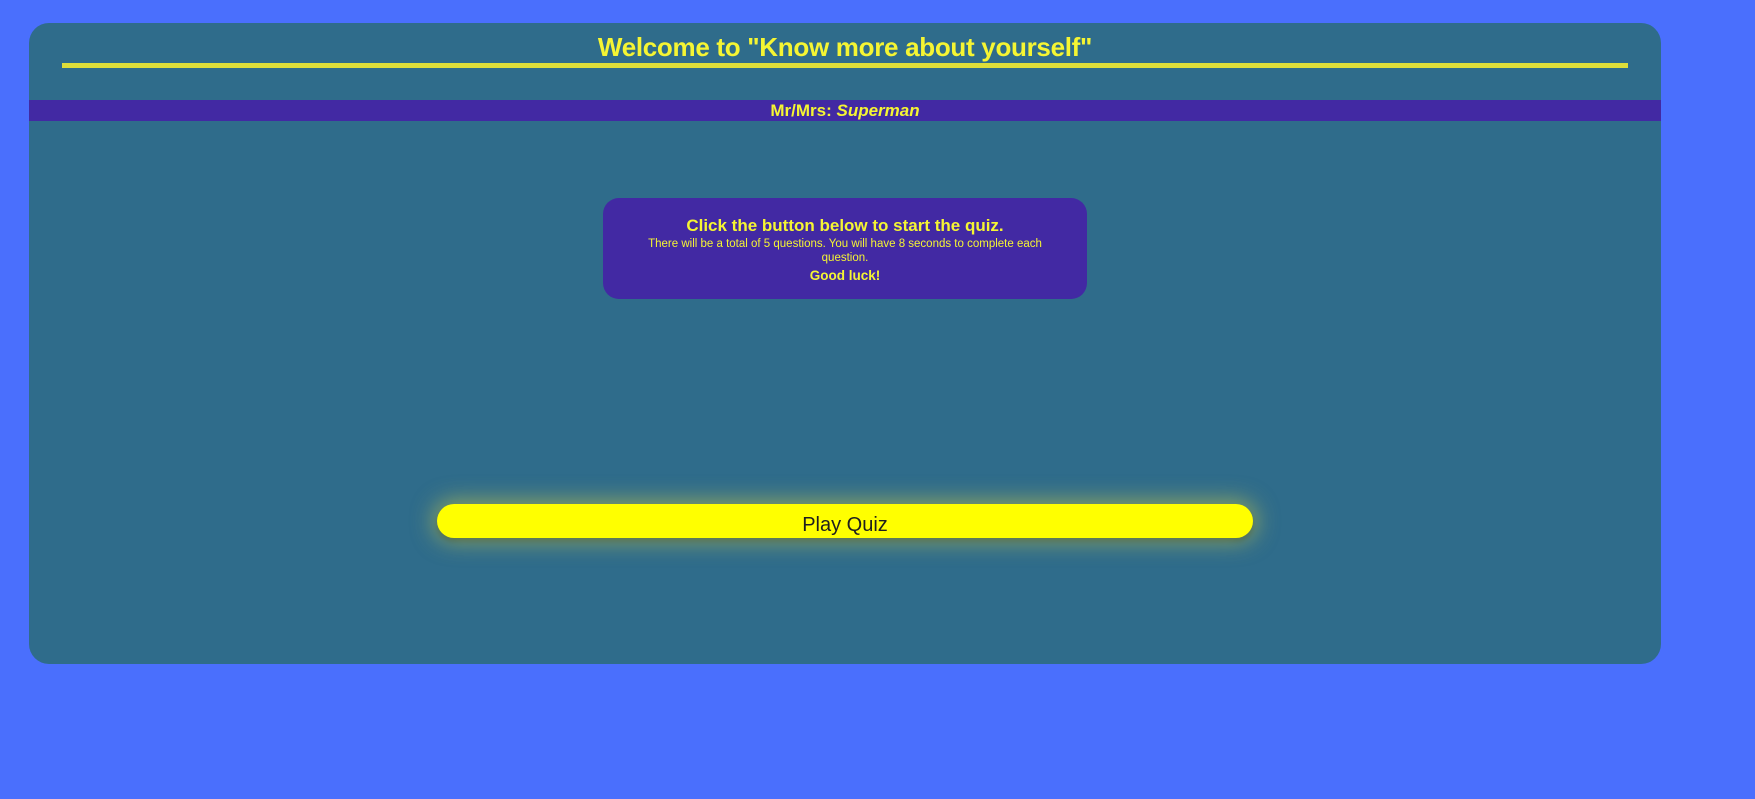  I want to click on user-name: Superman, so click(878, 110).